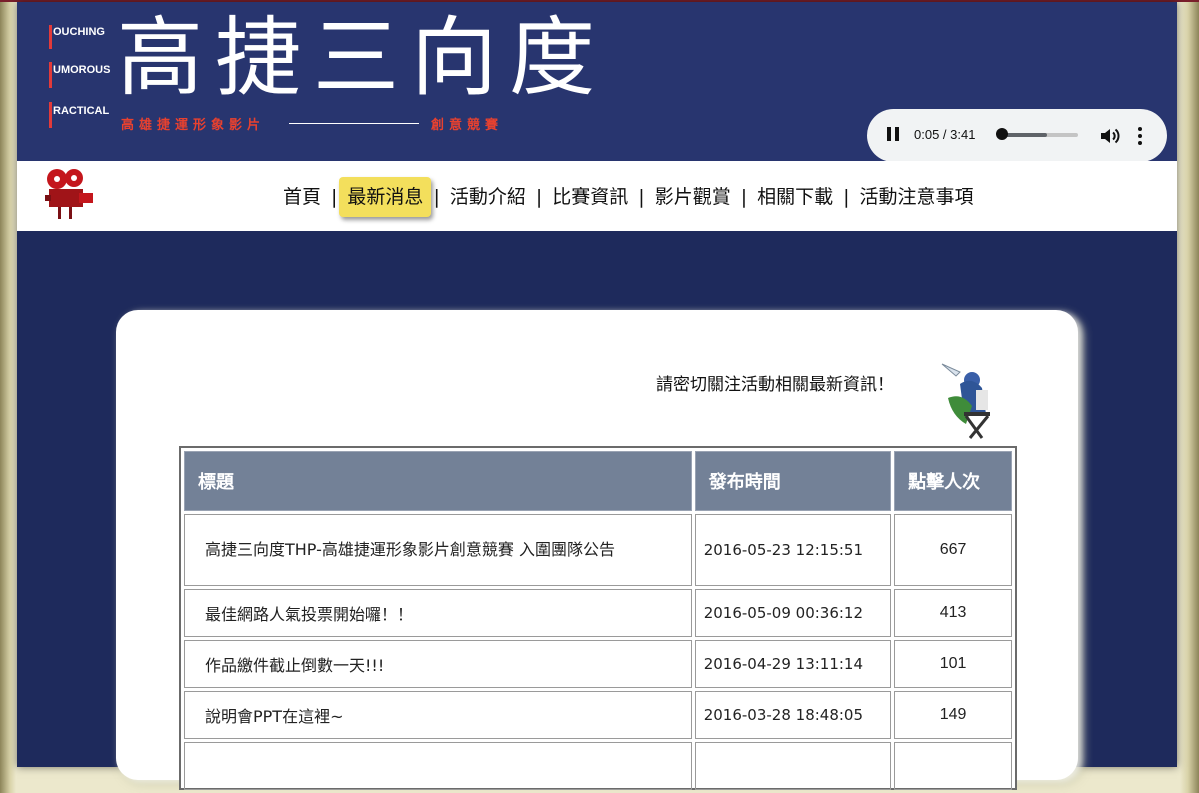  I want to click on publish-date: 2016-05-09 00:36:12, so click(793, 613).